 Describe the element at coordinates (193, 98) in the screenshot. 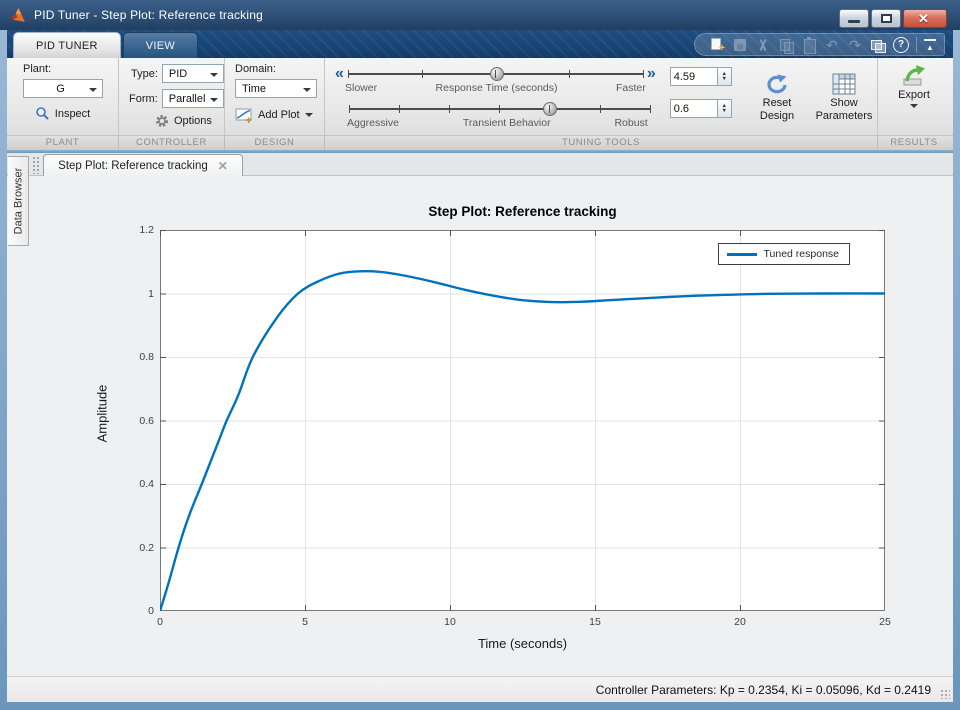

I see `form-dropdown: Parallel` at that location.